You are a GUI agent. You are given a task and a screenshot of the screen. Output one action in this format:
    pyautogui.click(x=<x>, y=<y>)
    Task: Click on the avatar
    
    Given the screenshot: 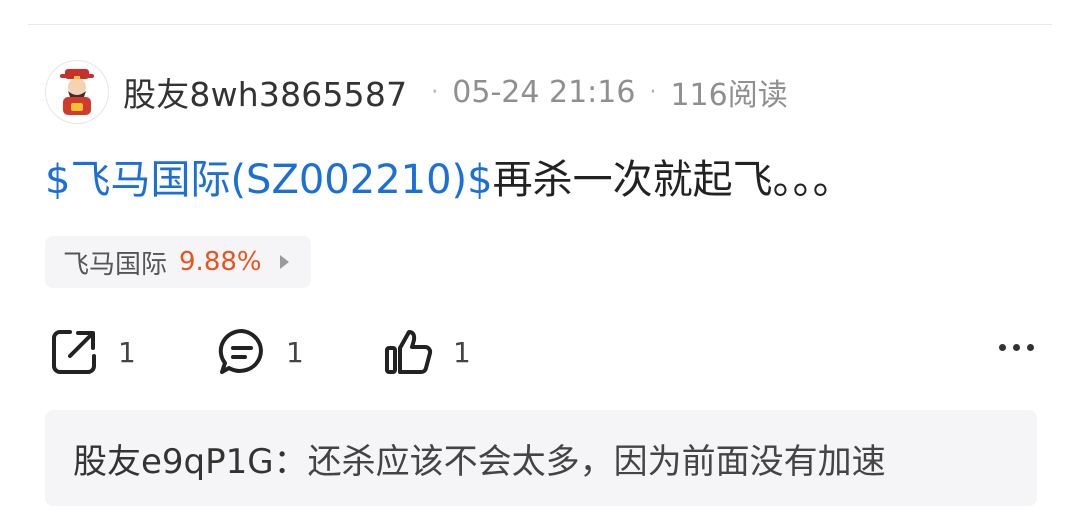 What is the action you would take?
    pyautogui.click(x=77, y=92)
    